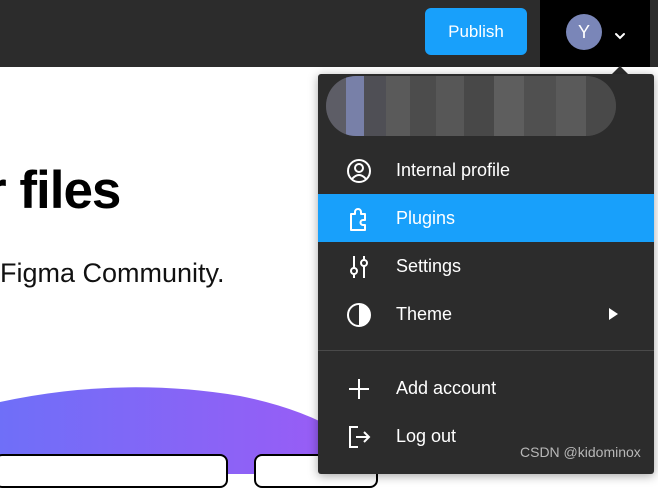 Image resolution: width=658 pixels, height=488 pixels. I want to click on menu-item-add-account: Add account, so click(486, 388).